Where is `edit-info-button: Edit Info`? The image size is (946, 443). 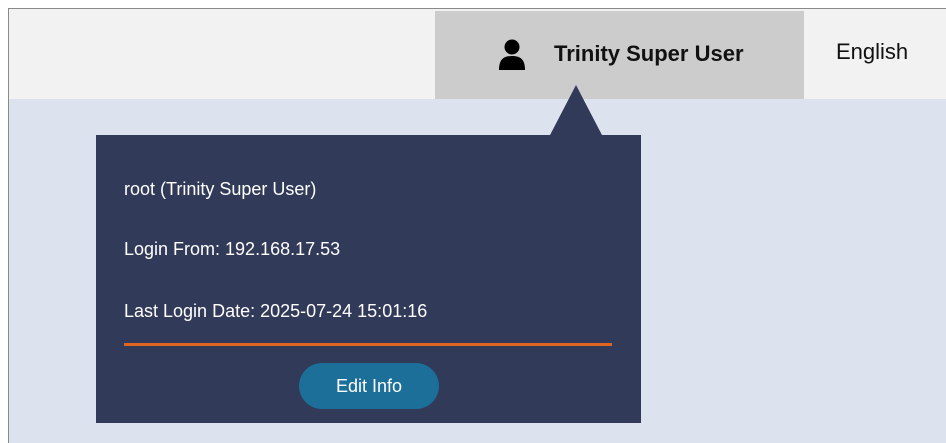 edit-info-button: Edit Info is located at coordinates (369, 386).